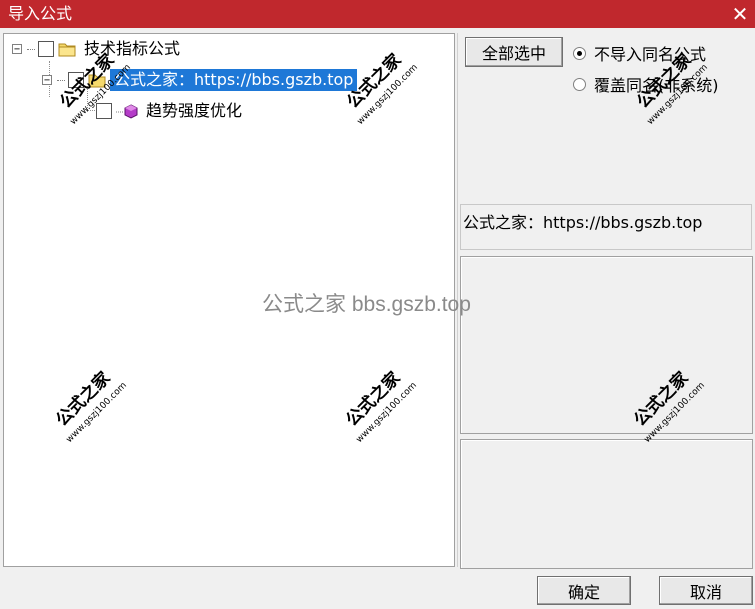 The width and height of the screenshot is (755, 609). Describe the element at coordinates (127, 111) in the screenshot. I see `formula-icon` at that location.